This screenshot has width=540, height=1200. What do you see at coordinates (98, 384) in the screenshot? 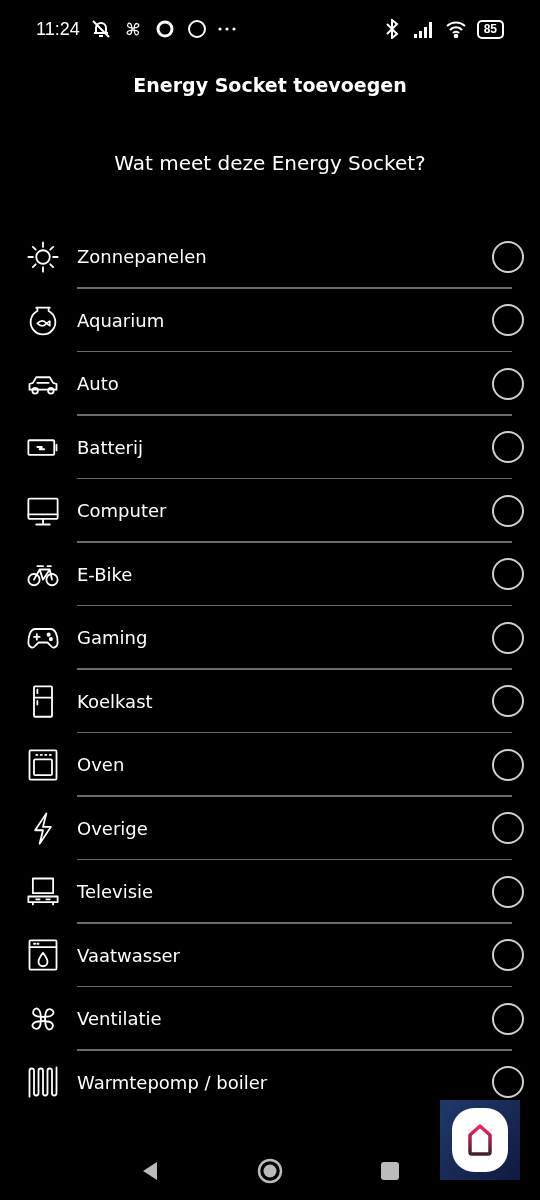
I see `option-label: Auto` at bounding box center [98, 384].